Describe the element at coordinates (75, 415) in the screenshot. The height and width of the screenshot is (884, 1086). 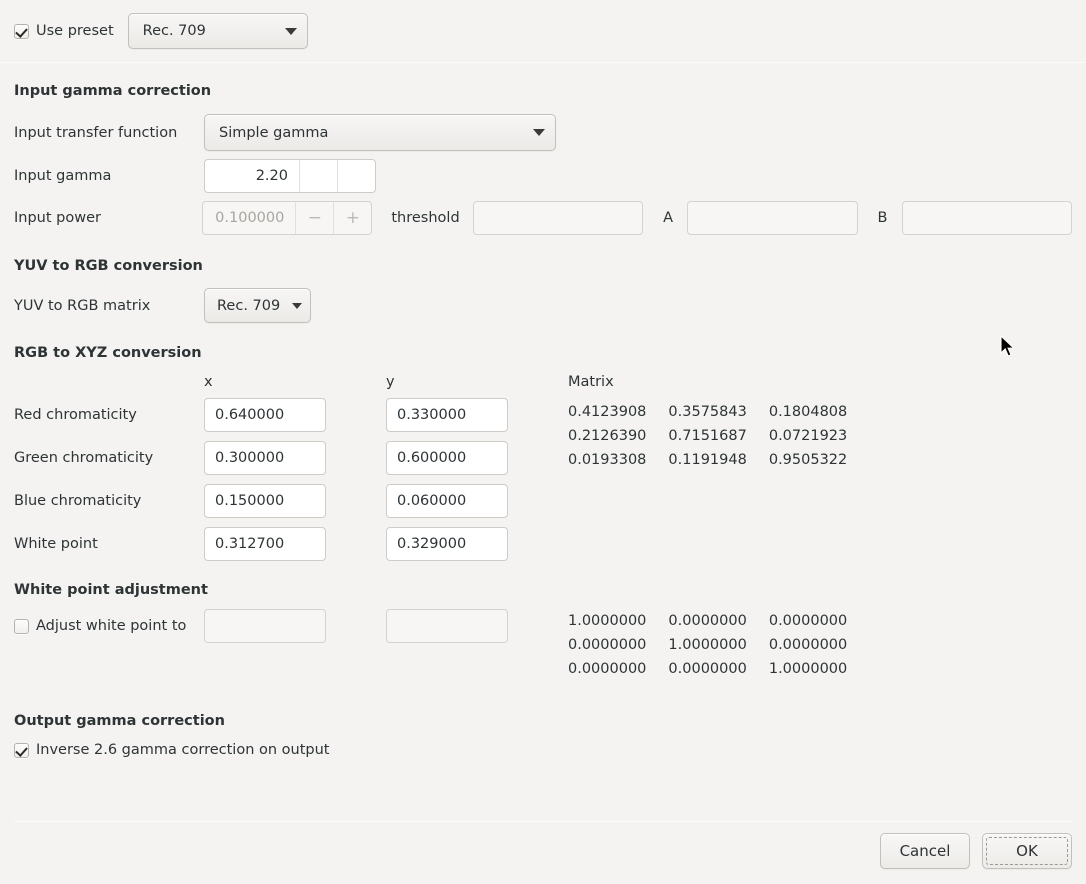
I see `red-chromaticity-label: Red chromaticity` at that location.